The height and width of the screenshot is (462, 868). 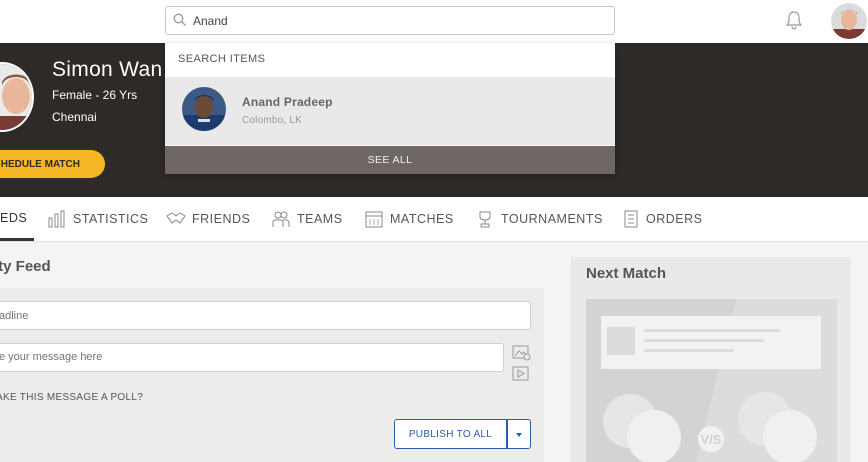 I want to click on tab-teams: TEAMS, so click(x=307, y=219).